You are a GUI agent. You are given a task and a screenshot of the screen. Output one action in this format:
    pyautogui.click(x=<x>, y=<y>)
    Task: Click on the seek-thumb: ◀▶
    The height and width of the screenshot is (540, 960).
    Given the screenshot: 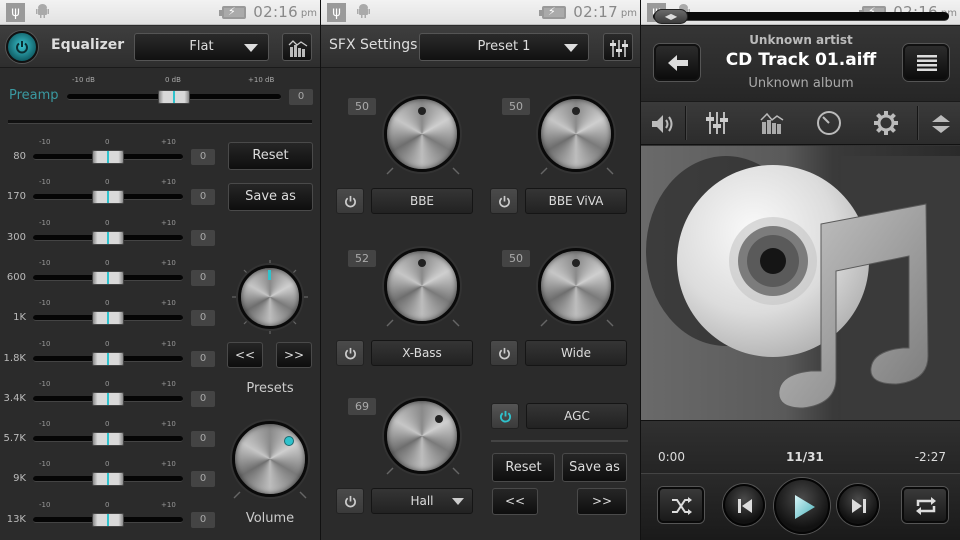 What is the action you would take?
    pyautogui.click(x=671, y=16)
    